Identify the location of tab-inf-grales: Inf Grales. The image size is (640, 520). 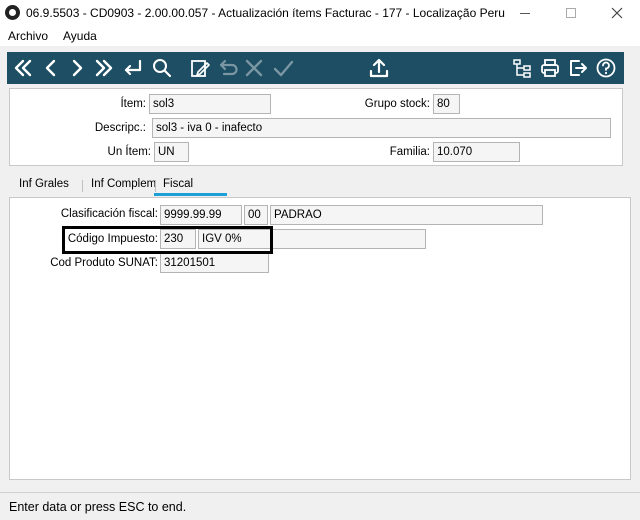
(44, 184).